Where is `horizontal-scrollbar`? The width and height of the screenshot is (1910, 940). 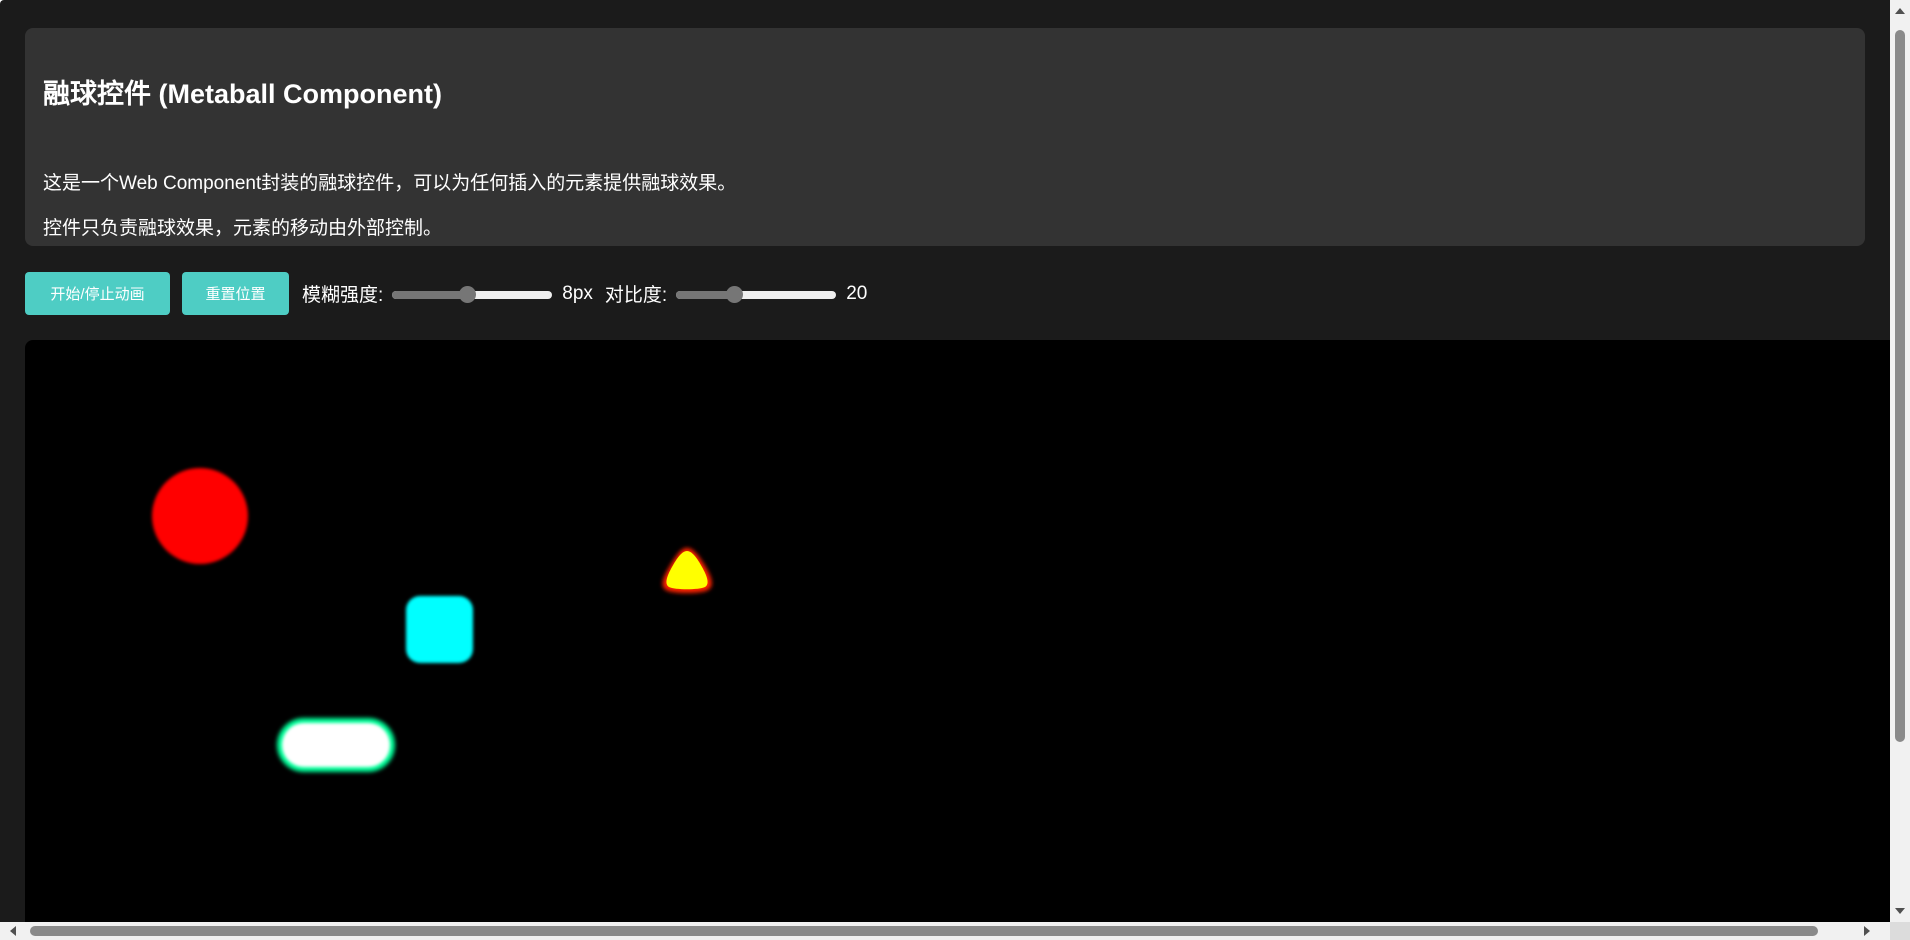 horizontal-scrollbar is located at coordinates (945, 931).